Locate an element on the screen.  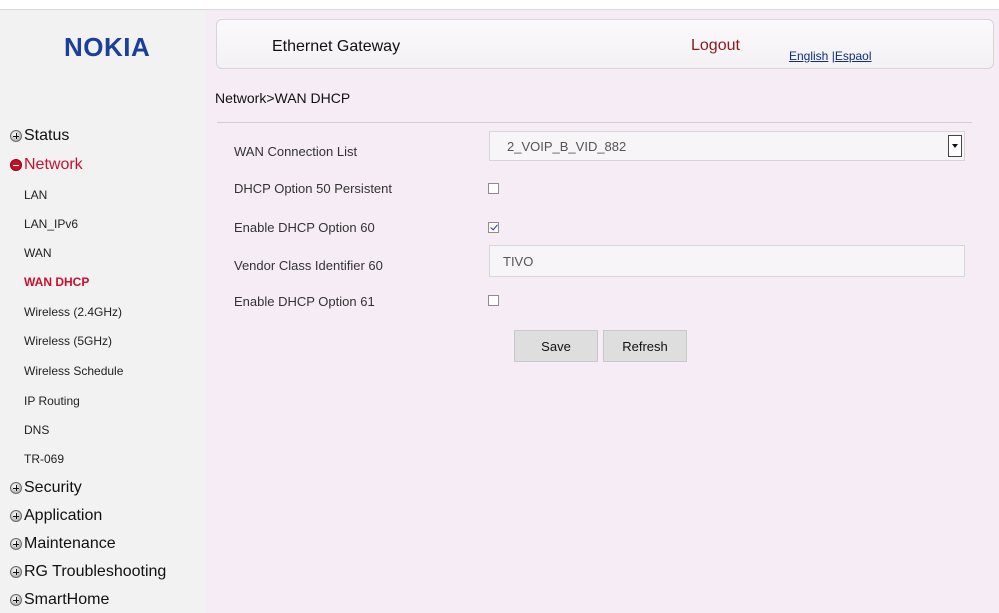
nav-maintenance-label: Maintenance is located at coordinates (70, 543).